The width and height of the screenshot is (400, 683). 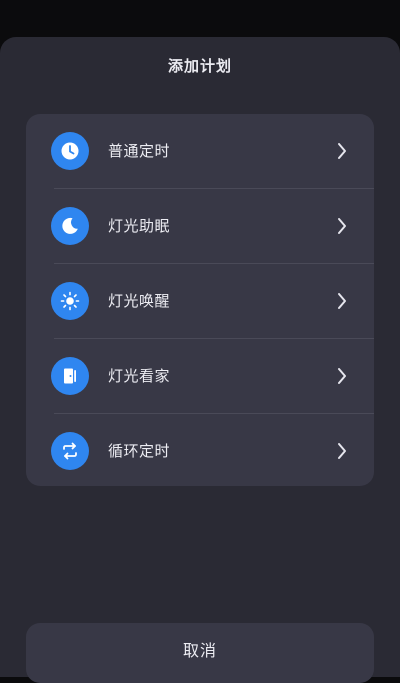 I want to click on plan-option-wake-light: 灯光唤醒, so click(x=200, y=301).